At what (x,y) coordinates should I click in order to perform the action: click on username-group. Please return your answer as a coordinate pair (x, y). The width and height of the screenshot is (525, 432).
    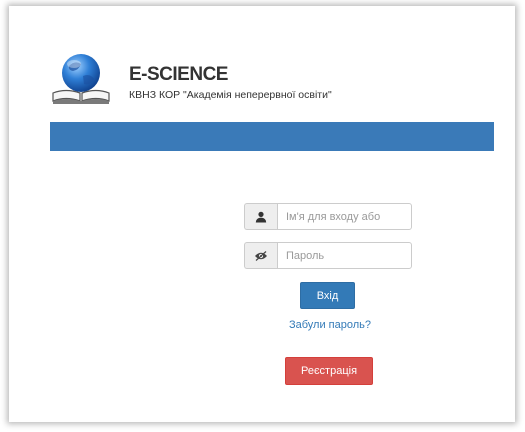
    Looking at the image, I should click on (328, 216).